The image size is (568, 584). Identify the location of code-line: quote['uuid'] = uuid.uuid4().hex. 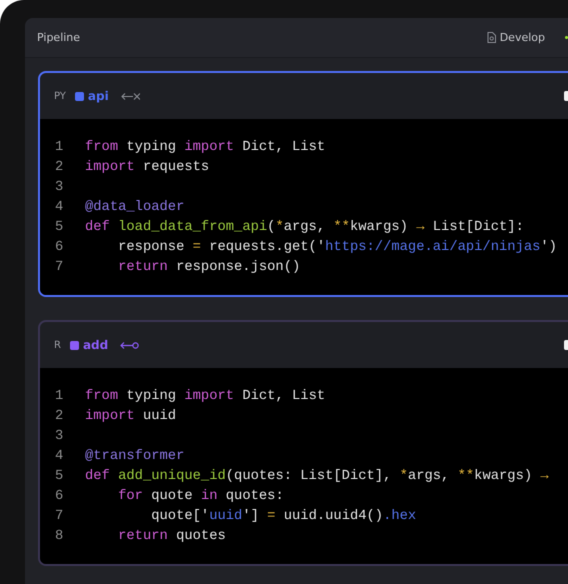
(283, 516).